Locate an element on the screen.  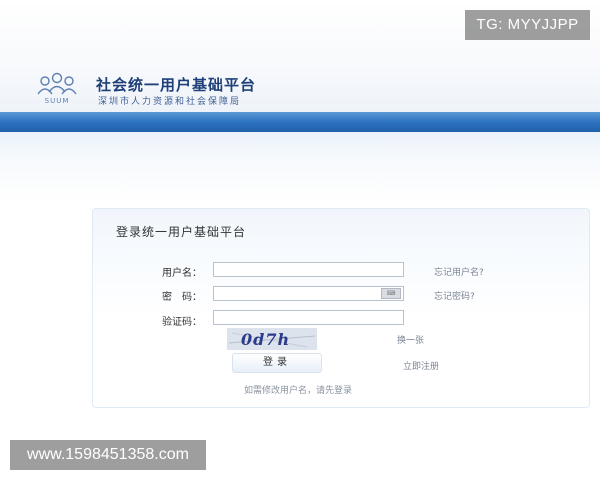
header-stripe is located at coordinates (300, 122).